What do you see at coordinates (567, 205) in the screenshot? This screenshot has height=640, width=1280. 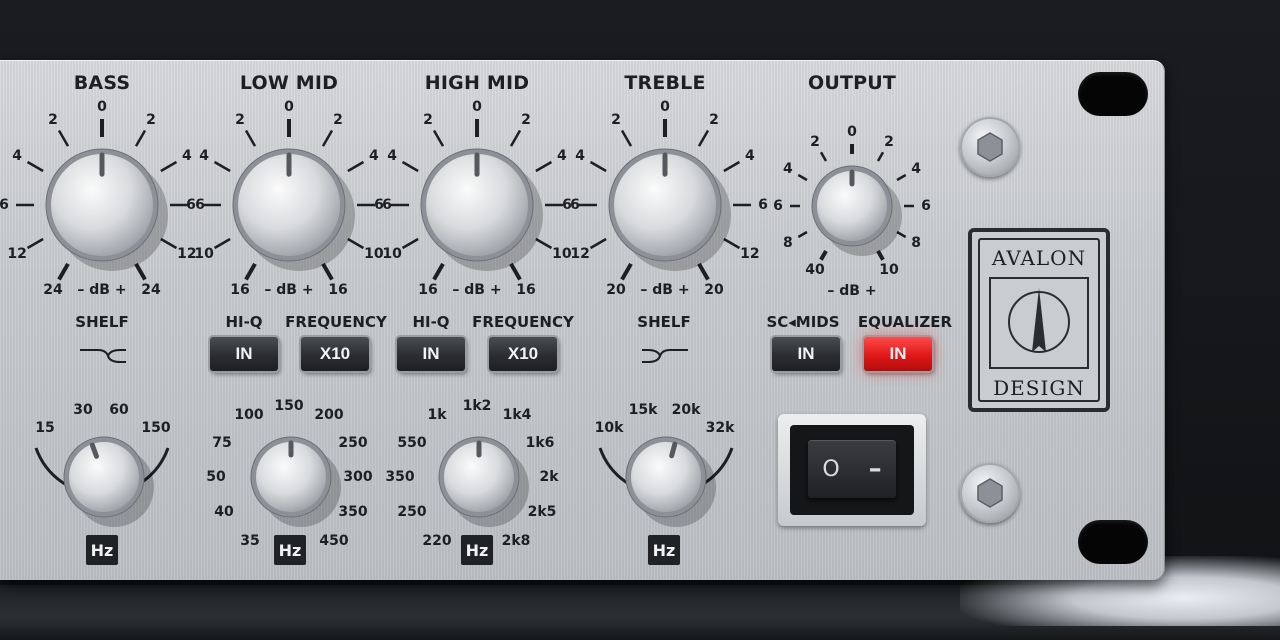 I see `treble-scale-label: 6` at bounding box center [567, 205].